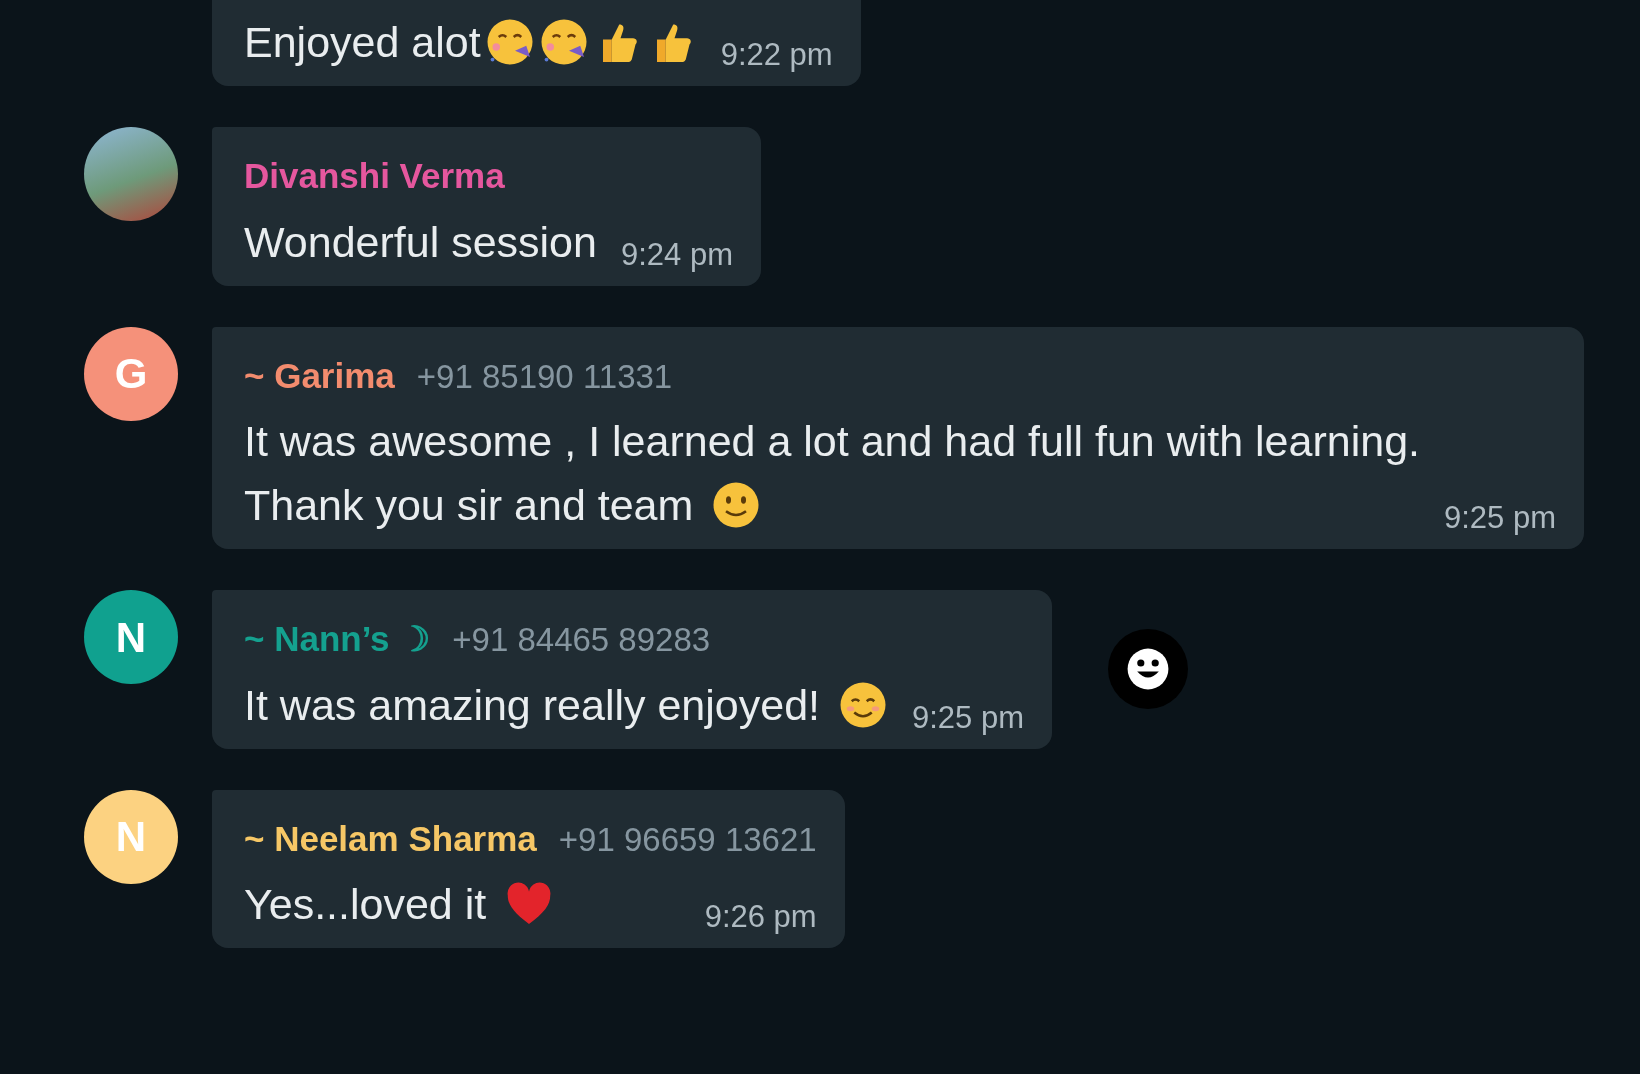  I want to click on message-time: 9:22 pm, so click(776, 56).